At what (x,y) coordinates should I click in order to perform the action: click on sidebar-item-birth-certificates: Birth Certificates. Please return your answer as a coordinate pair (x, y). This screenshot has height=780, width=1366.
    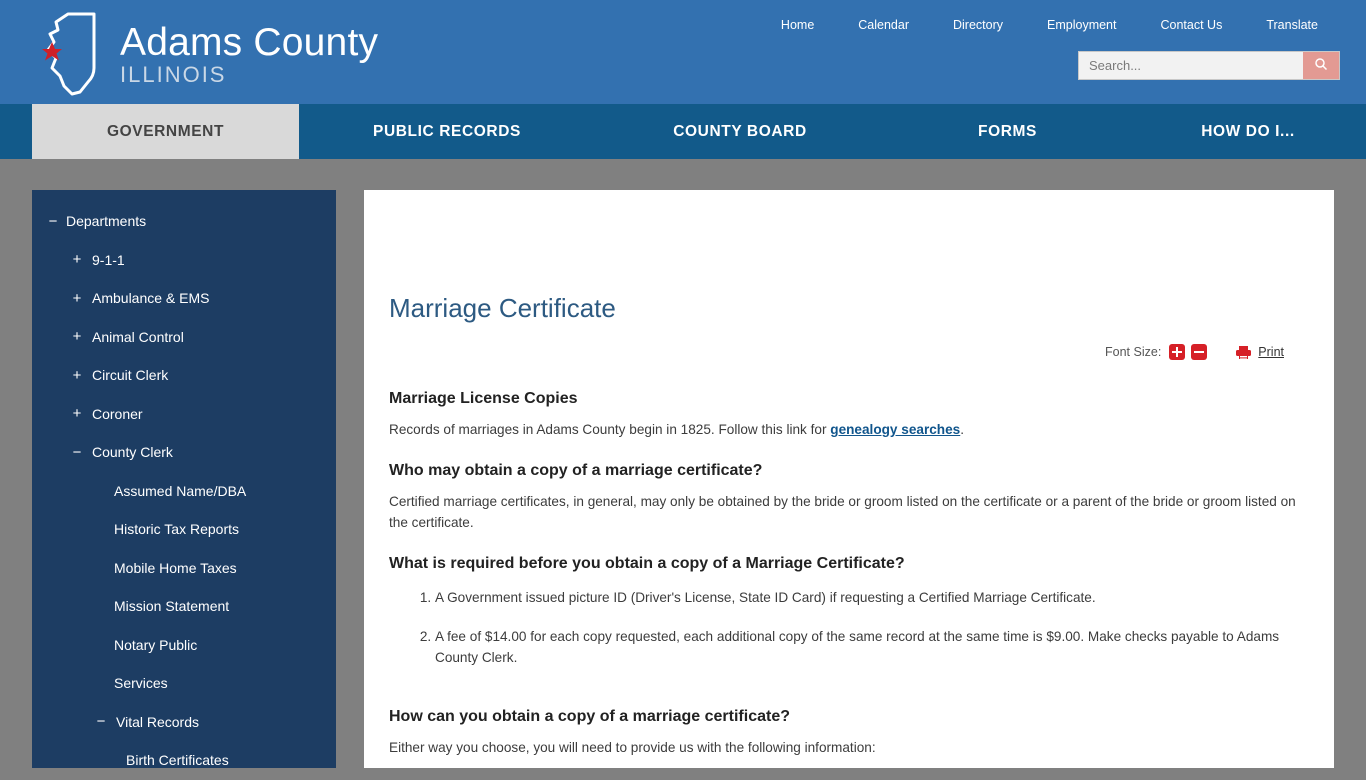
    Looking at the image, I should click on (184, 760).